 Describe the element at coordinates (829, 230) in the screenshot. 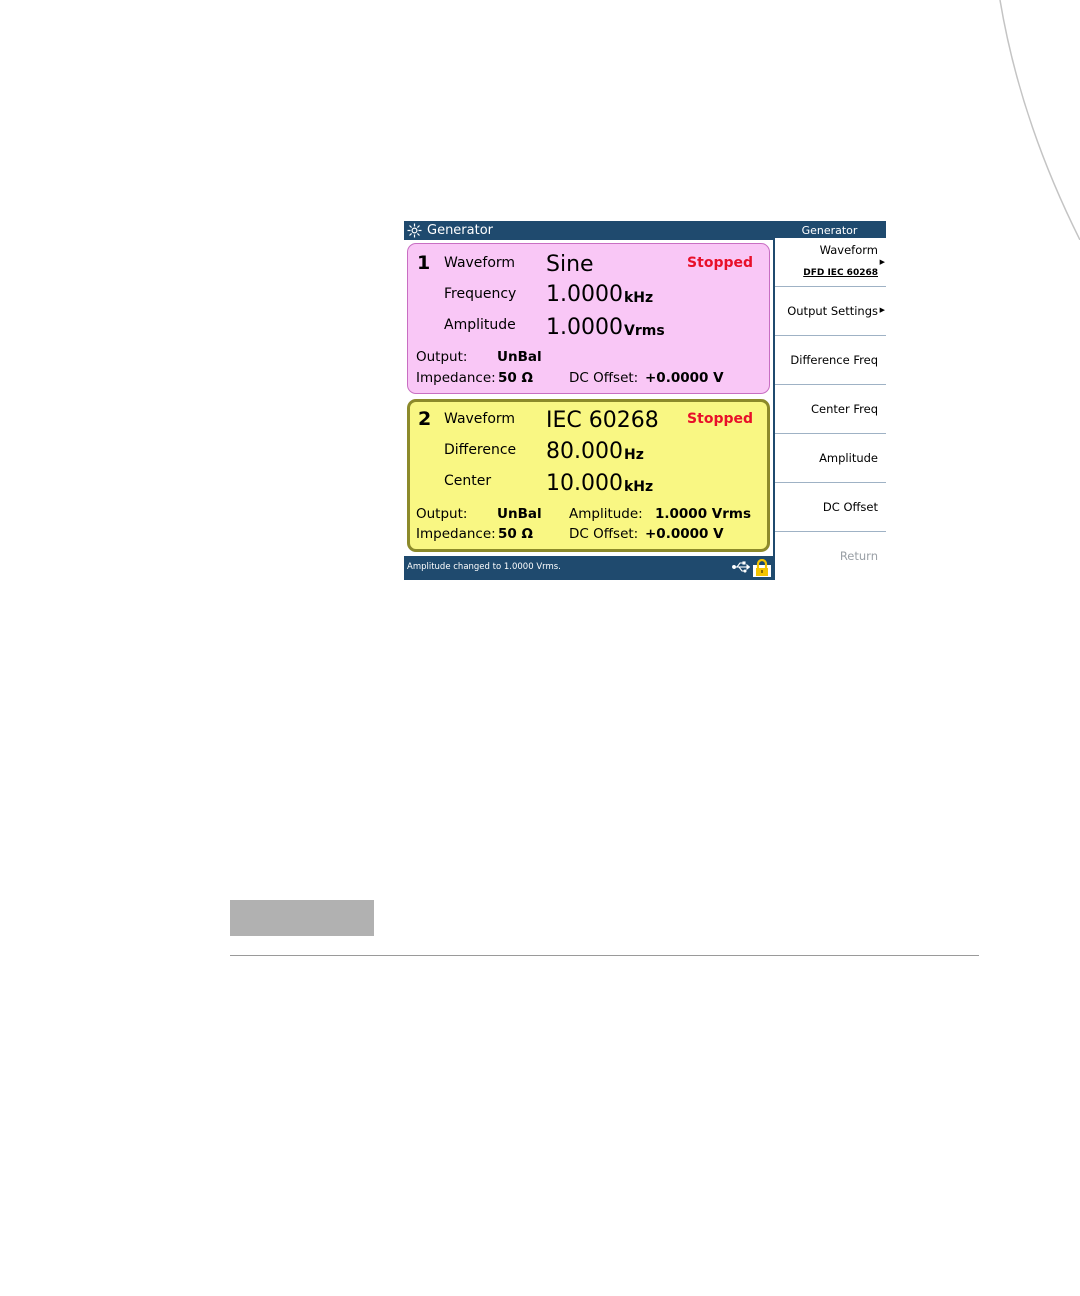

I see `softkey-menu-title: Generator` at that location.